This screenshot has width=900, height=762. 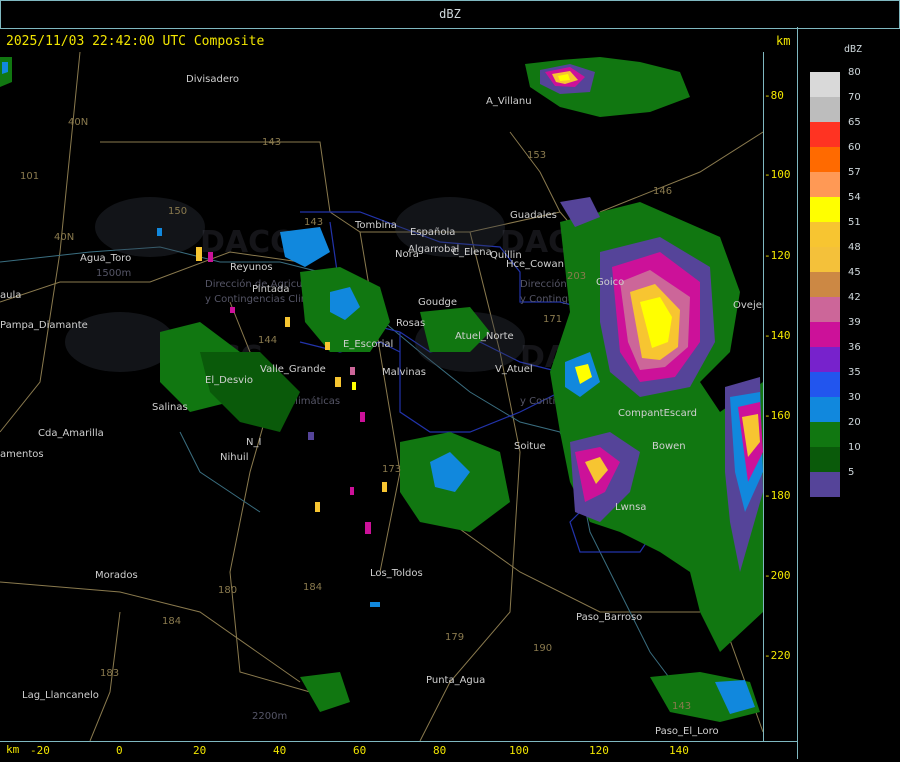 What do you see at coordinates (391, 469) in the screenshot?
I see `road-label: 173` at bounding box center [391, 469].